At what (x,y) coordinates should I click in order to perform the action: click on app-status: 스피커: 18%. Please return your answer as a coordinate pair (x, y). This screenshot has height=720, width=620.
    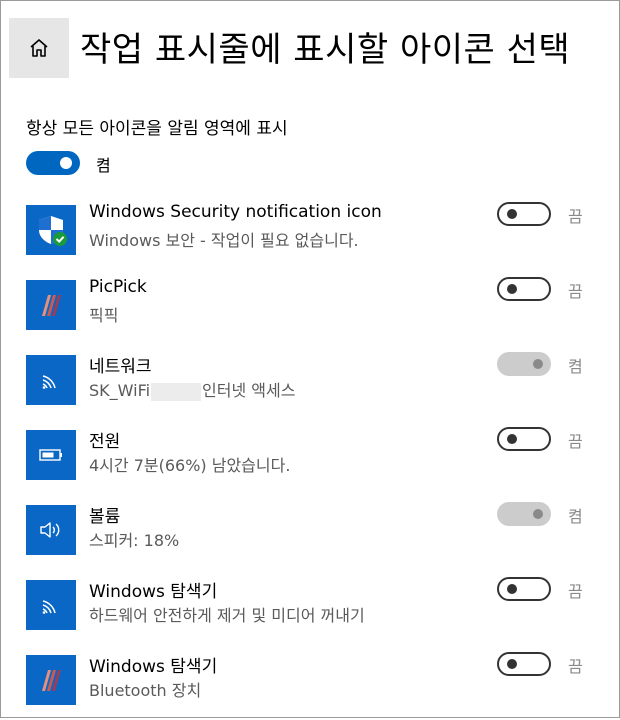
    Looking at the image, I should click on (134, 540).